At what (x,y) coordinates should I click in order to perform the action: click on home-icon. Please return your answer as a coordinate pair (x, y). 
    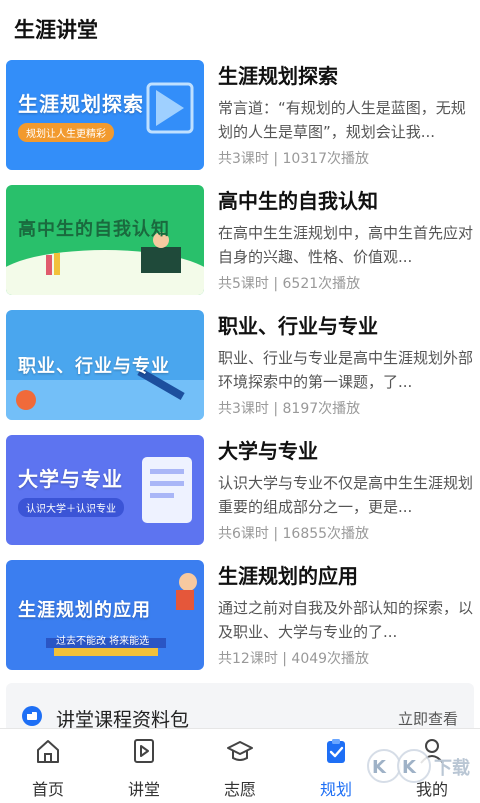
    Looking at the image, I should click on (48, 751).